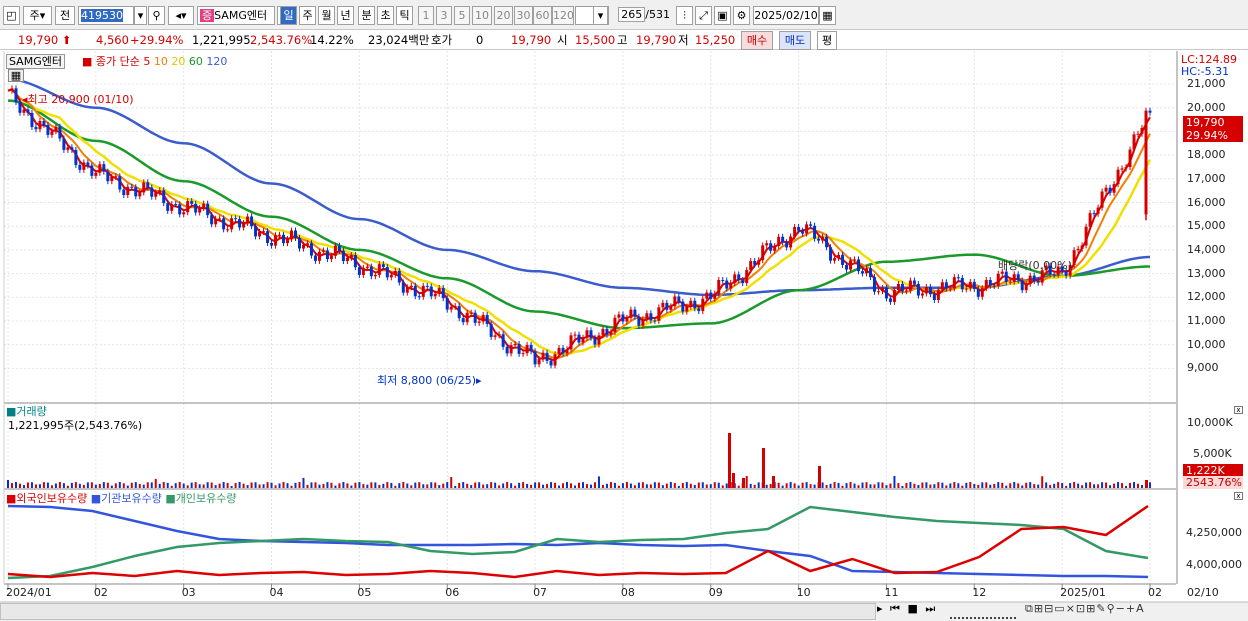 The width and height of the screenshot is (1248, 621). I want to click on legend-ma120: 120, so click(216, 61).